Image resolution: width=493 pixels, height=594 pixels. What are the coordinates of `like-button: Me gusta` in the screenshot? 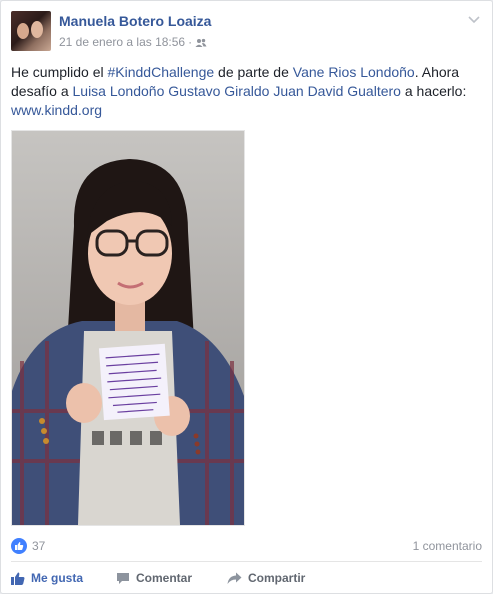 It's located at (47, 578).